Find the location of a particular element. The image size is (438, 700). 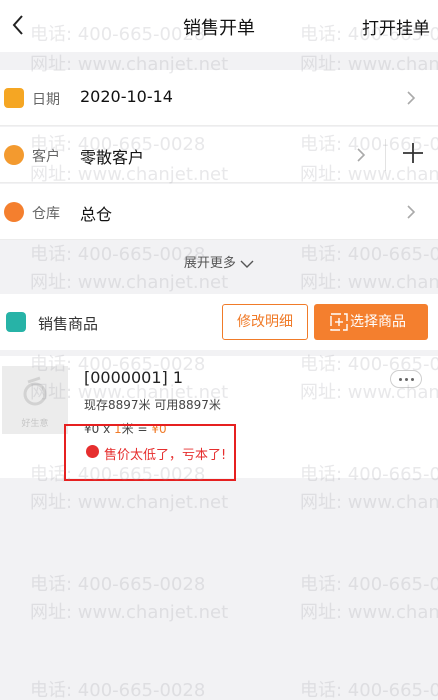

thumbnail-logo-text: 好生意 is located at coordinates (35, 424).